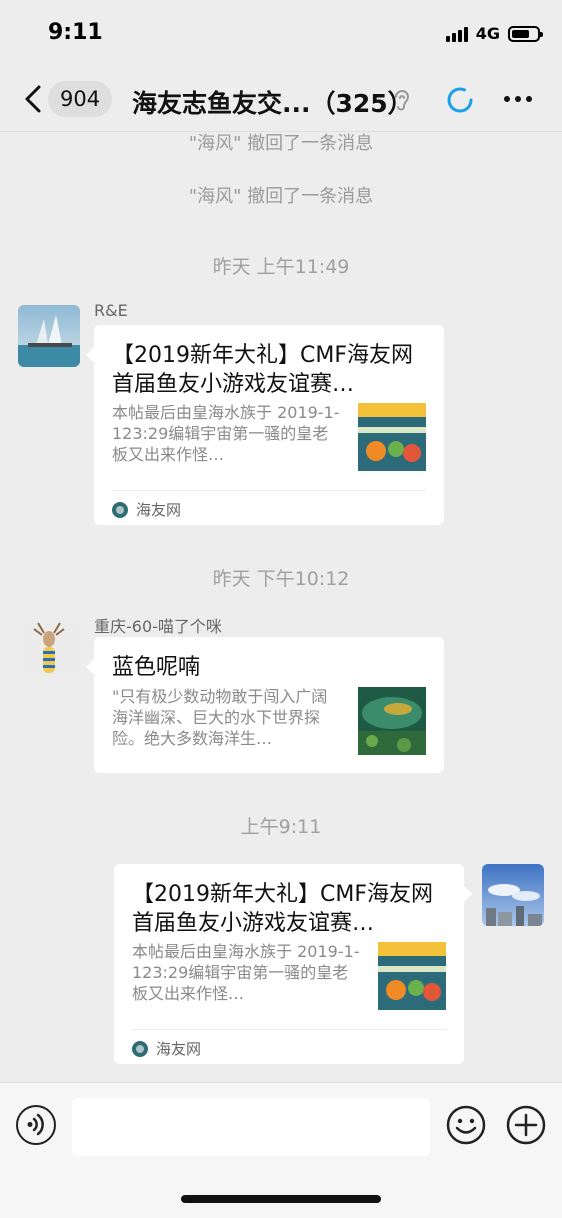  Describe the element at coordinates (466, 1125) in the screenshot. I see `emoji-icon` at that location.